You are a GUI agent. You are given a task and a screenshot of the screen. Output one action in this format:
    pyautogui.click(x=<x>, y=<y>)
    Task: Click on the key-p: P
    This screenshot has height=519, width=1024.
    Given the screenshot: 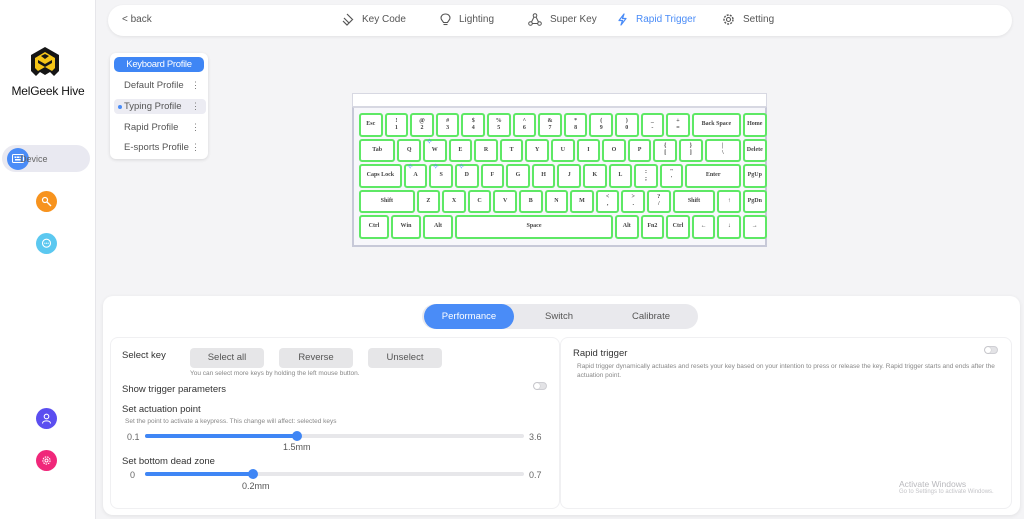 What is the action you would take?
    pyautogui.click(x=639, y=150)
    